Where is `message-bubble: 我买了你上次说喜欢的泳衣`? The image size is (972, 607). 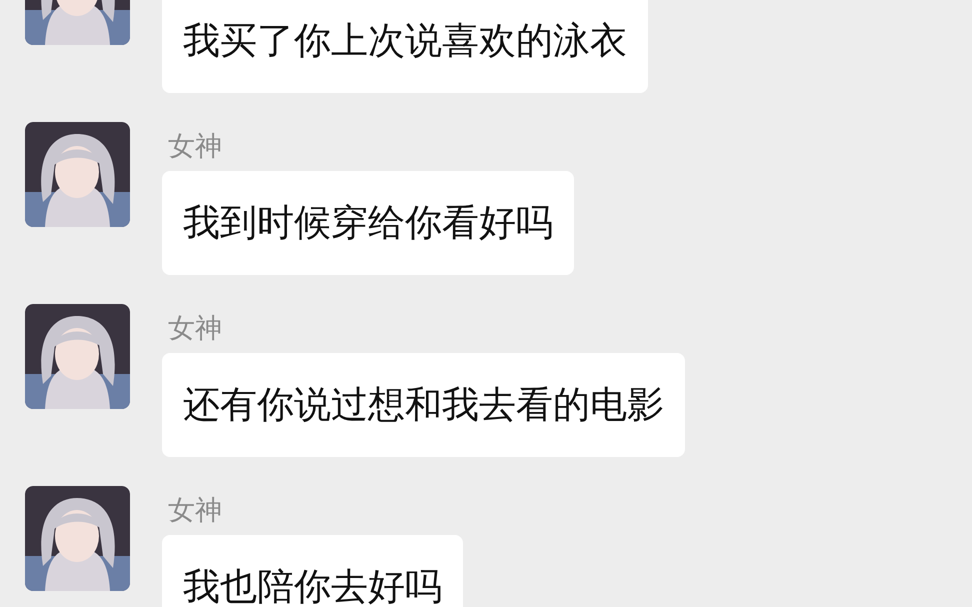 message-bubble: 我买了你上次说喜欢的泳衣 is located at coordinates (405, 46).